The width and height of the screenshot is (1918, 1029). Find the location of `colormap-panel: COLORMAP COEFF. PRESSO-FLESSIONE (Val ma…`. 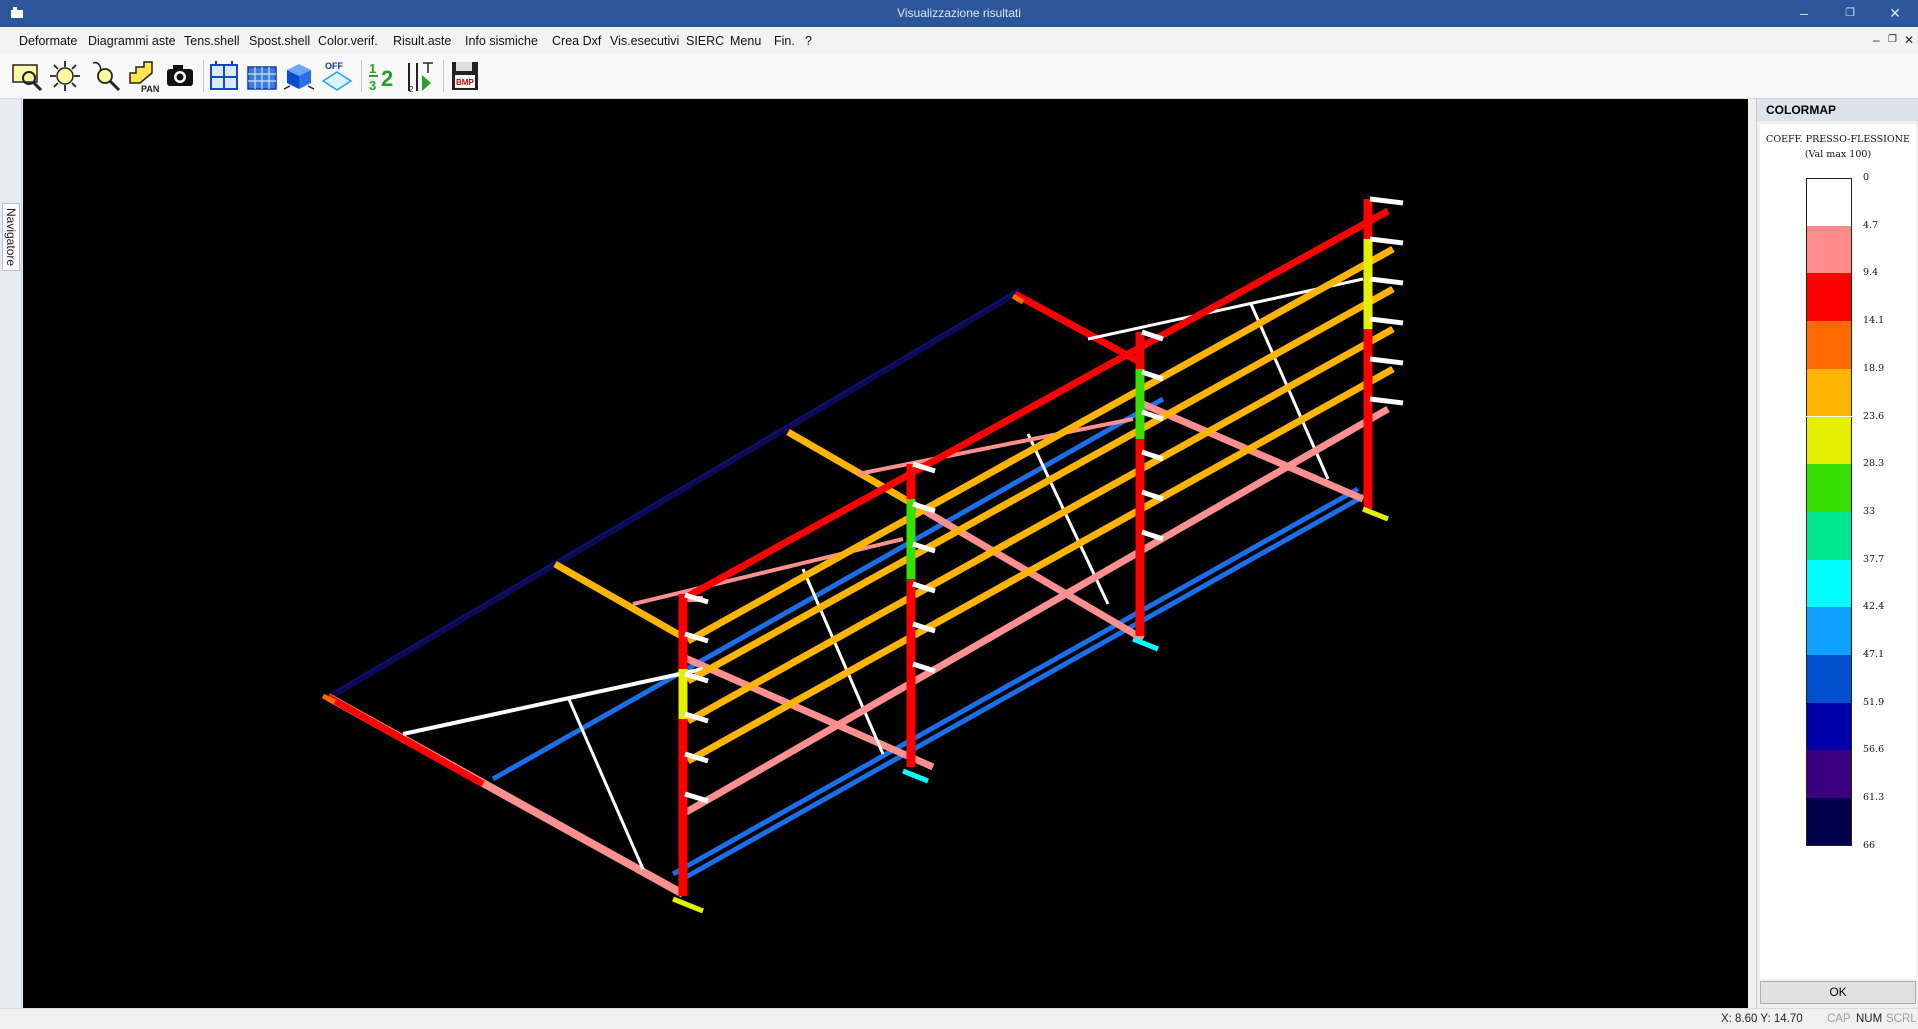

colormap-panel: COLORMAP COEFF. PRESSO-FLESSIONE (Val ma… is located at coordinates (1837, 553).